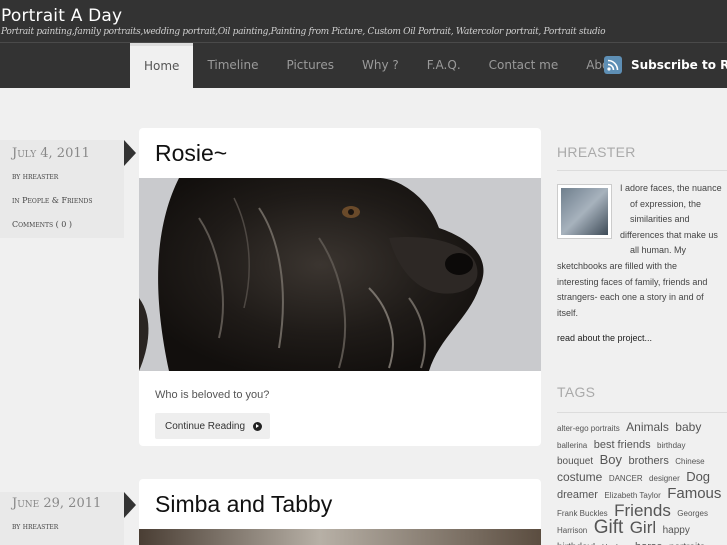 This screenshot has width=727, height=545. I want to click on about-line: similarities and, so click(660, 219).